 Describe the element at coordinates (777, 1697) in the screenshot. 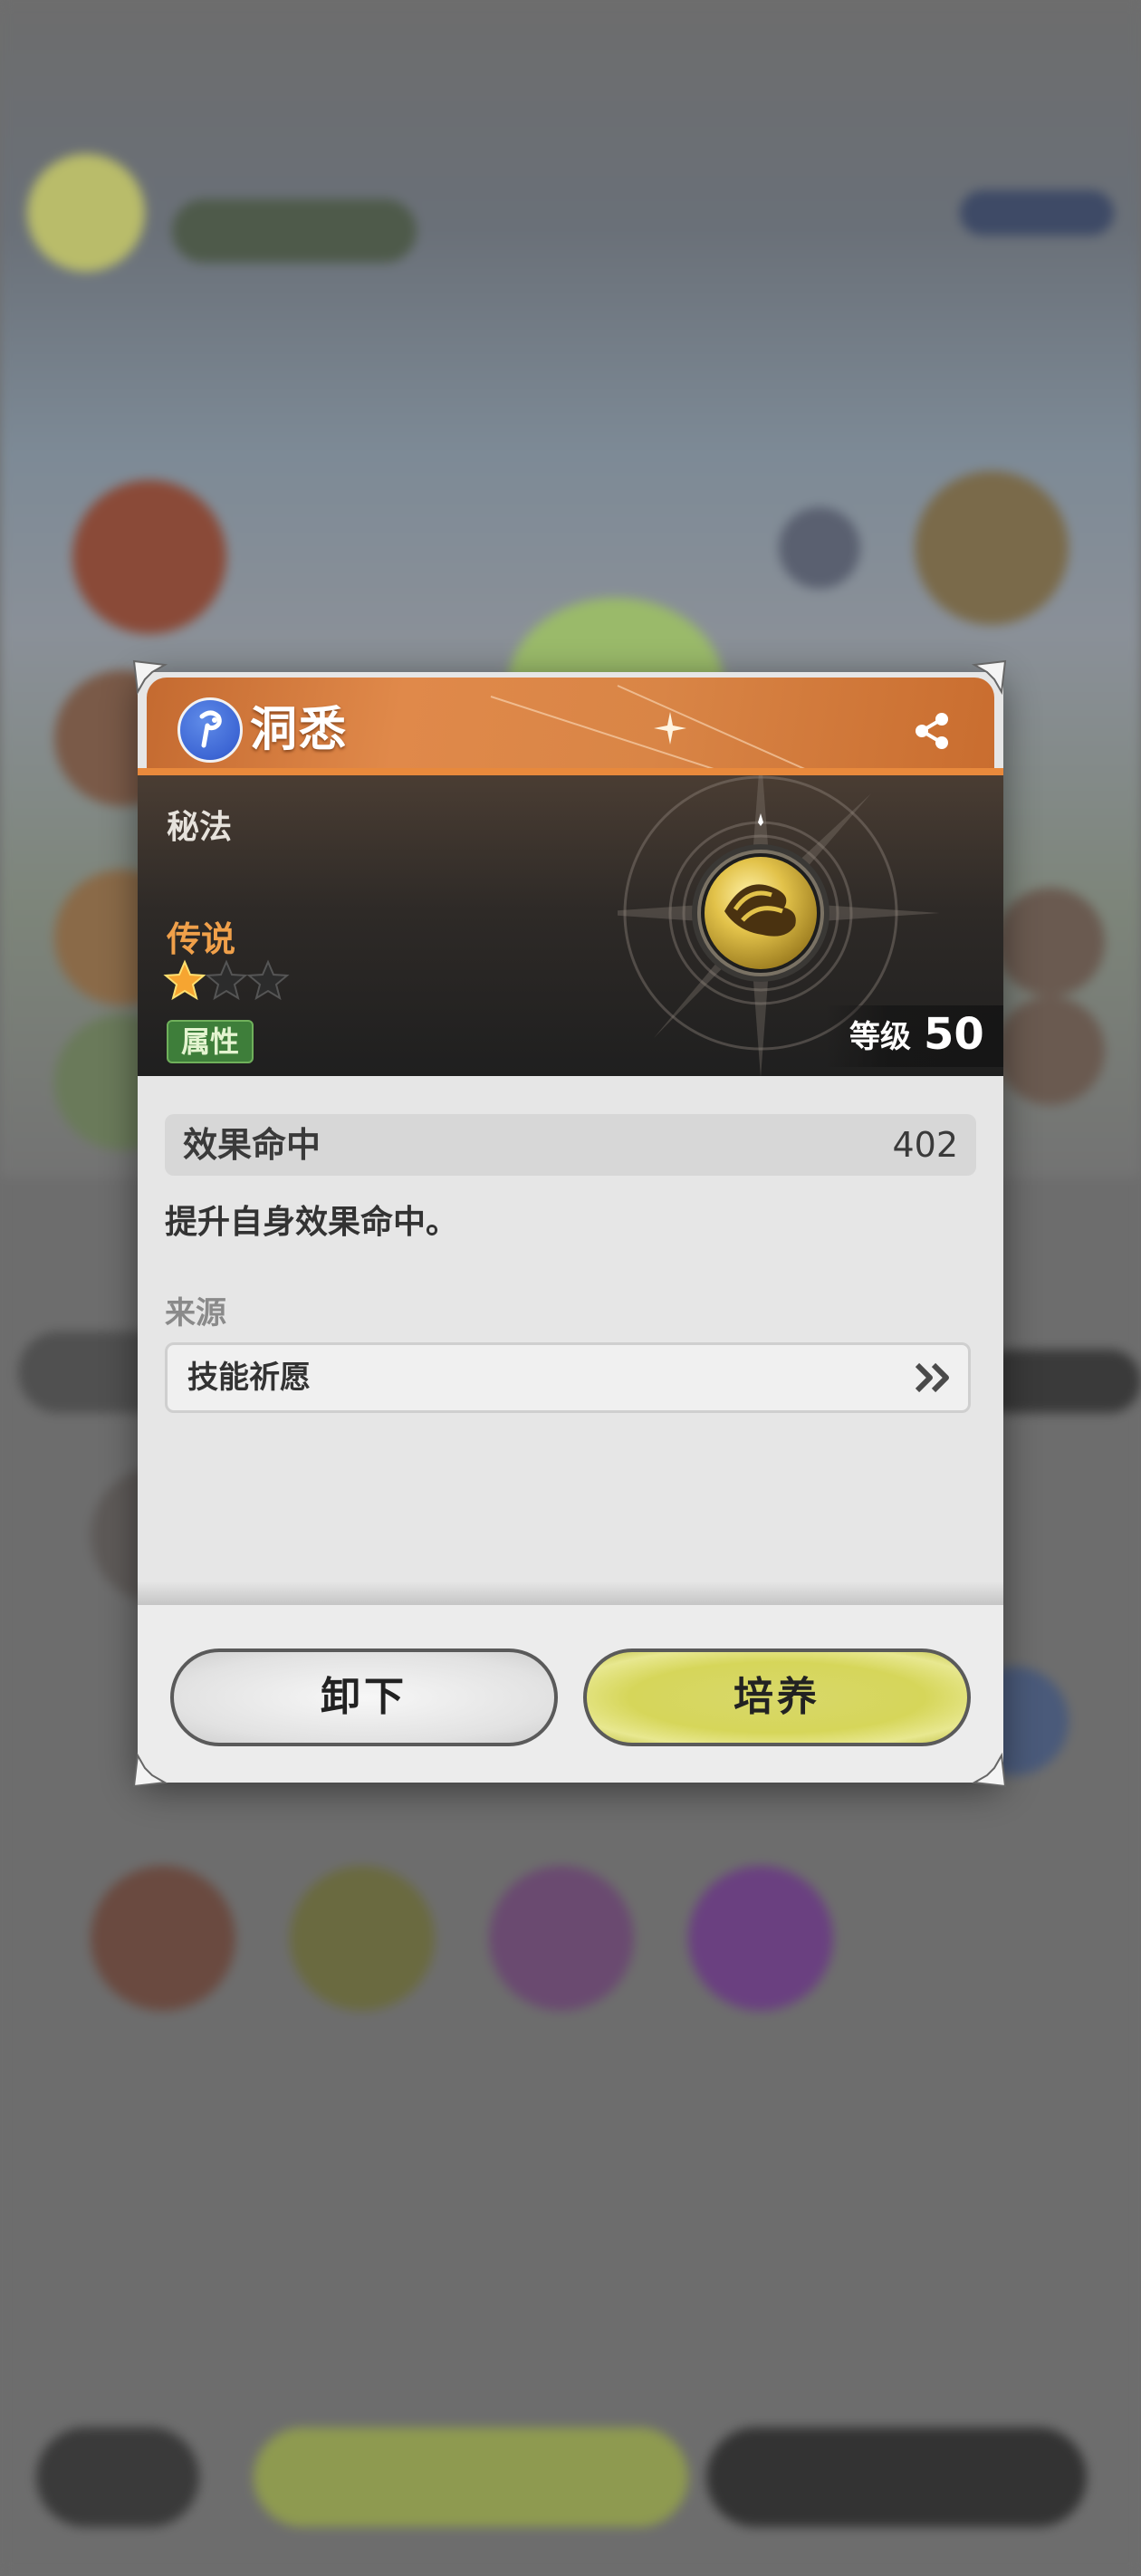

I see `train-button: 培养` at that location.